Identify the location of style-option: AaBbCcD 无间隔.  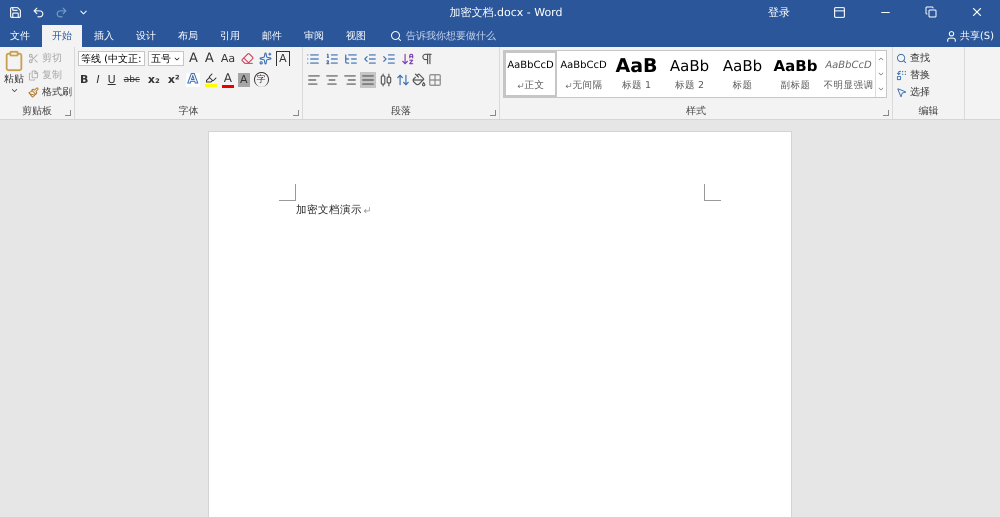
(583, 74).